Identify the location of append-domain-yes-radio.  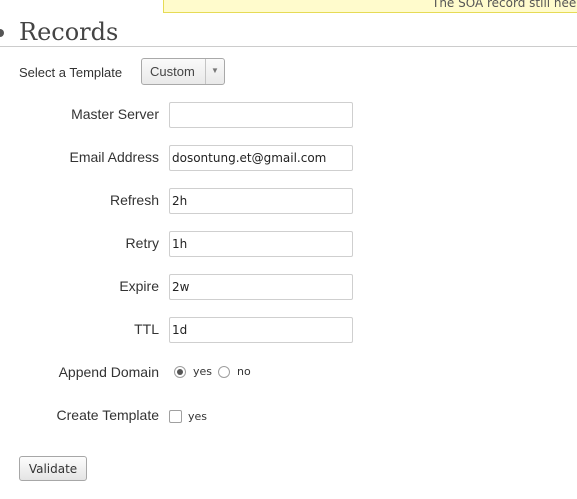
(180, 372).